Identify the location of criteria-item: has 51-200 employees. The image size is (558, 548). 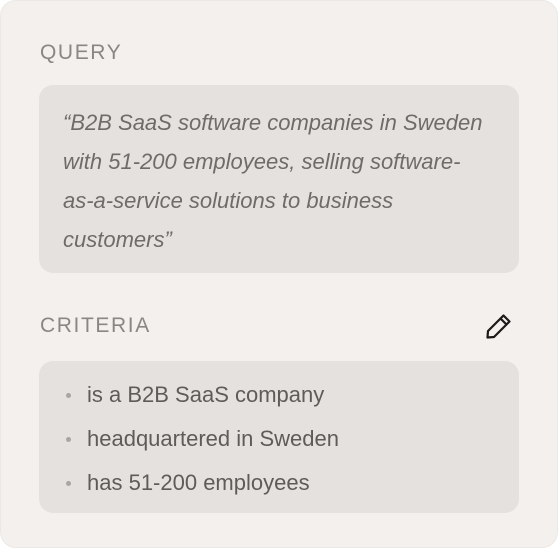
(201, 485).